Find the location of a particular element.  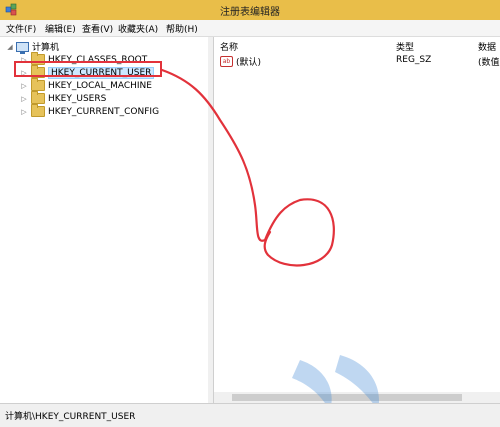

menu-bar: 文件(F) 编辑(E) 查看(V) 收藏夹(A) 帮助(H) is located at coordinates (250, 28).